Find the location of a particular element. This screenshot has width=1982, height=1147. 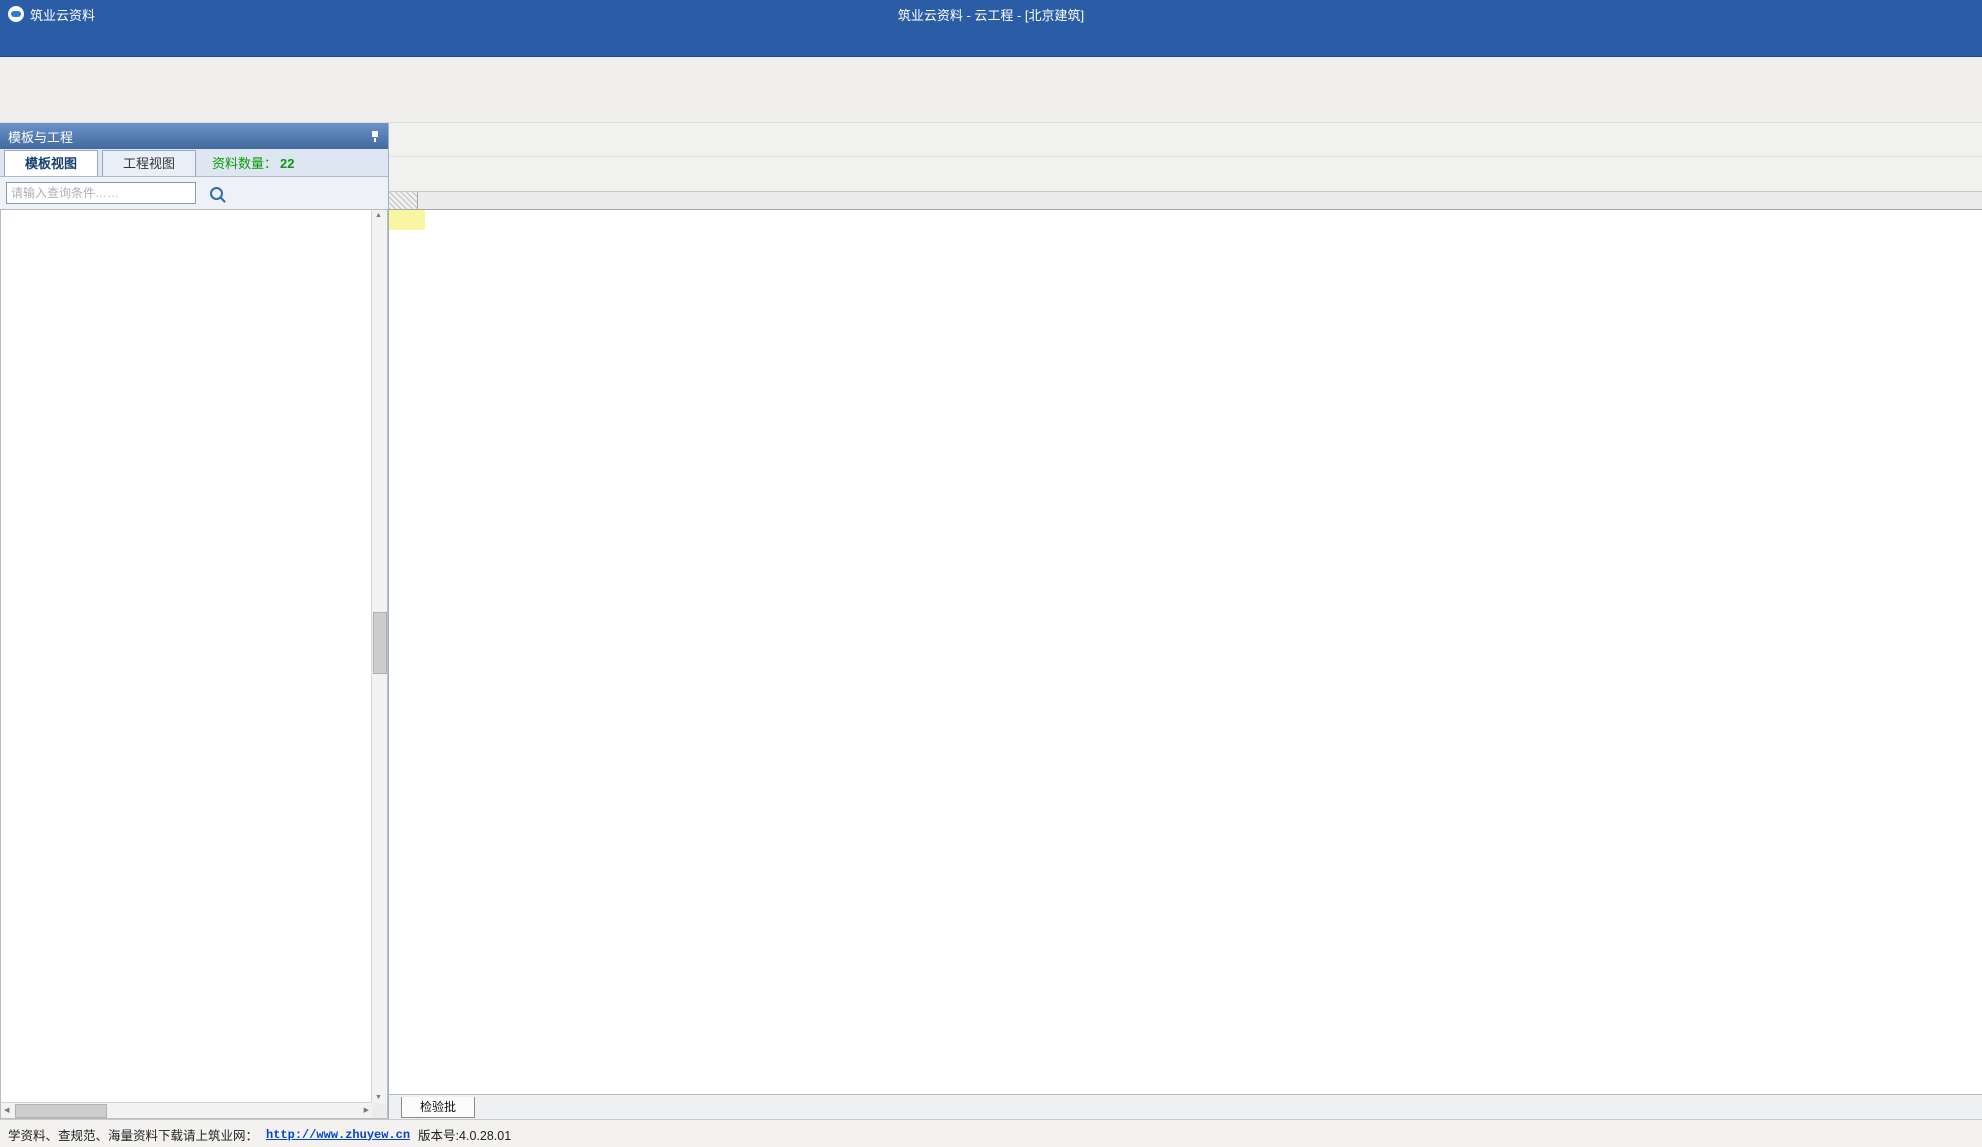

sheet-tab: 检验批 is located at coordinates (438, 1107).